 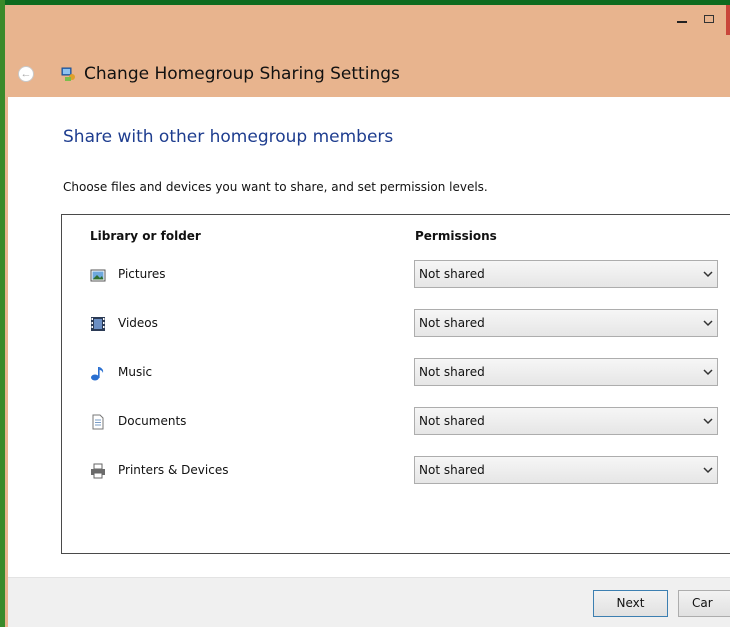 I want to click on table-row-videos: Videos Not shared, so click(x=396, y=324).